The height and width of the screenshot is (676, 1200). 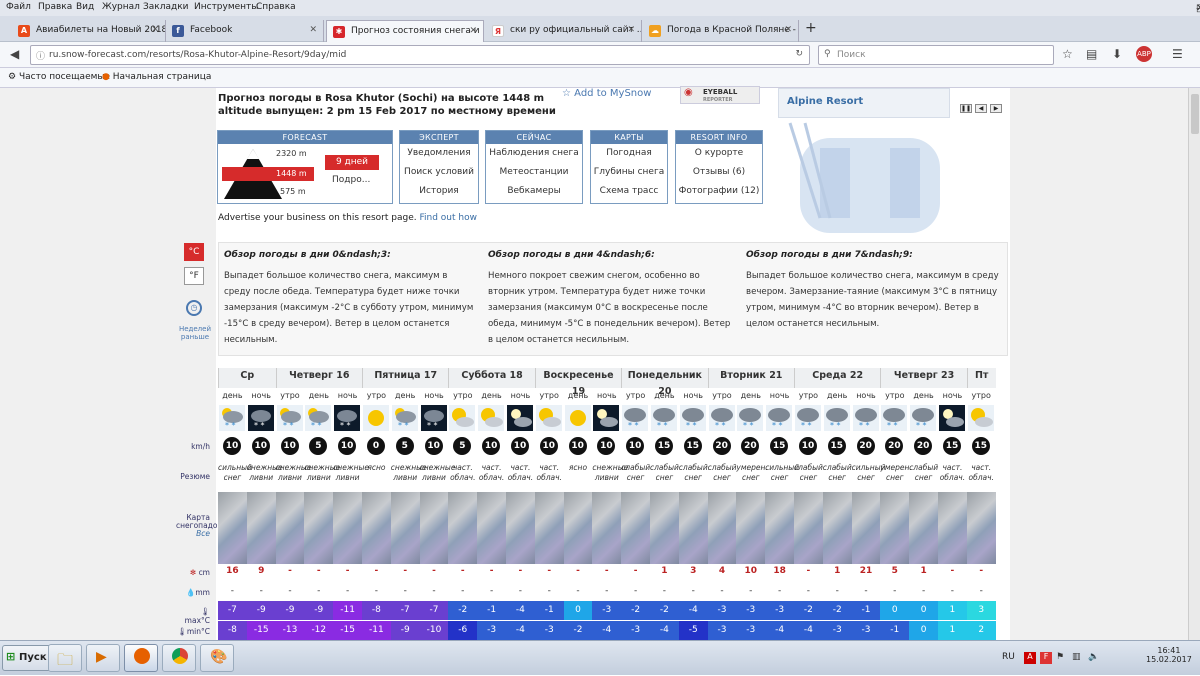 What do you see at coordinates (217, 658) in the screenshot?
I see `paint-taskbar-icon: 🎨` at bounding box center [217, 658].